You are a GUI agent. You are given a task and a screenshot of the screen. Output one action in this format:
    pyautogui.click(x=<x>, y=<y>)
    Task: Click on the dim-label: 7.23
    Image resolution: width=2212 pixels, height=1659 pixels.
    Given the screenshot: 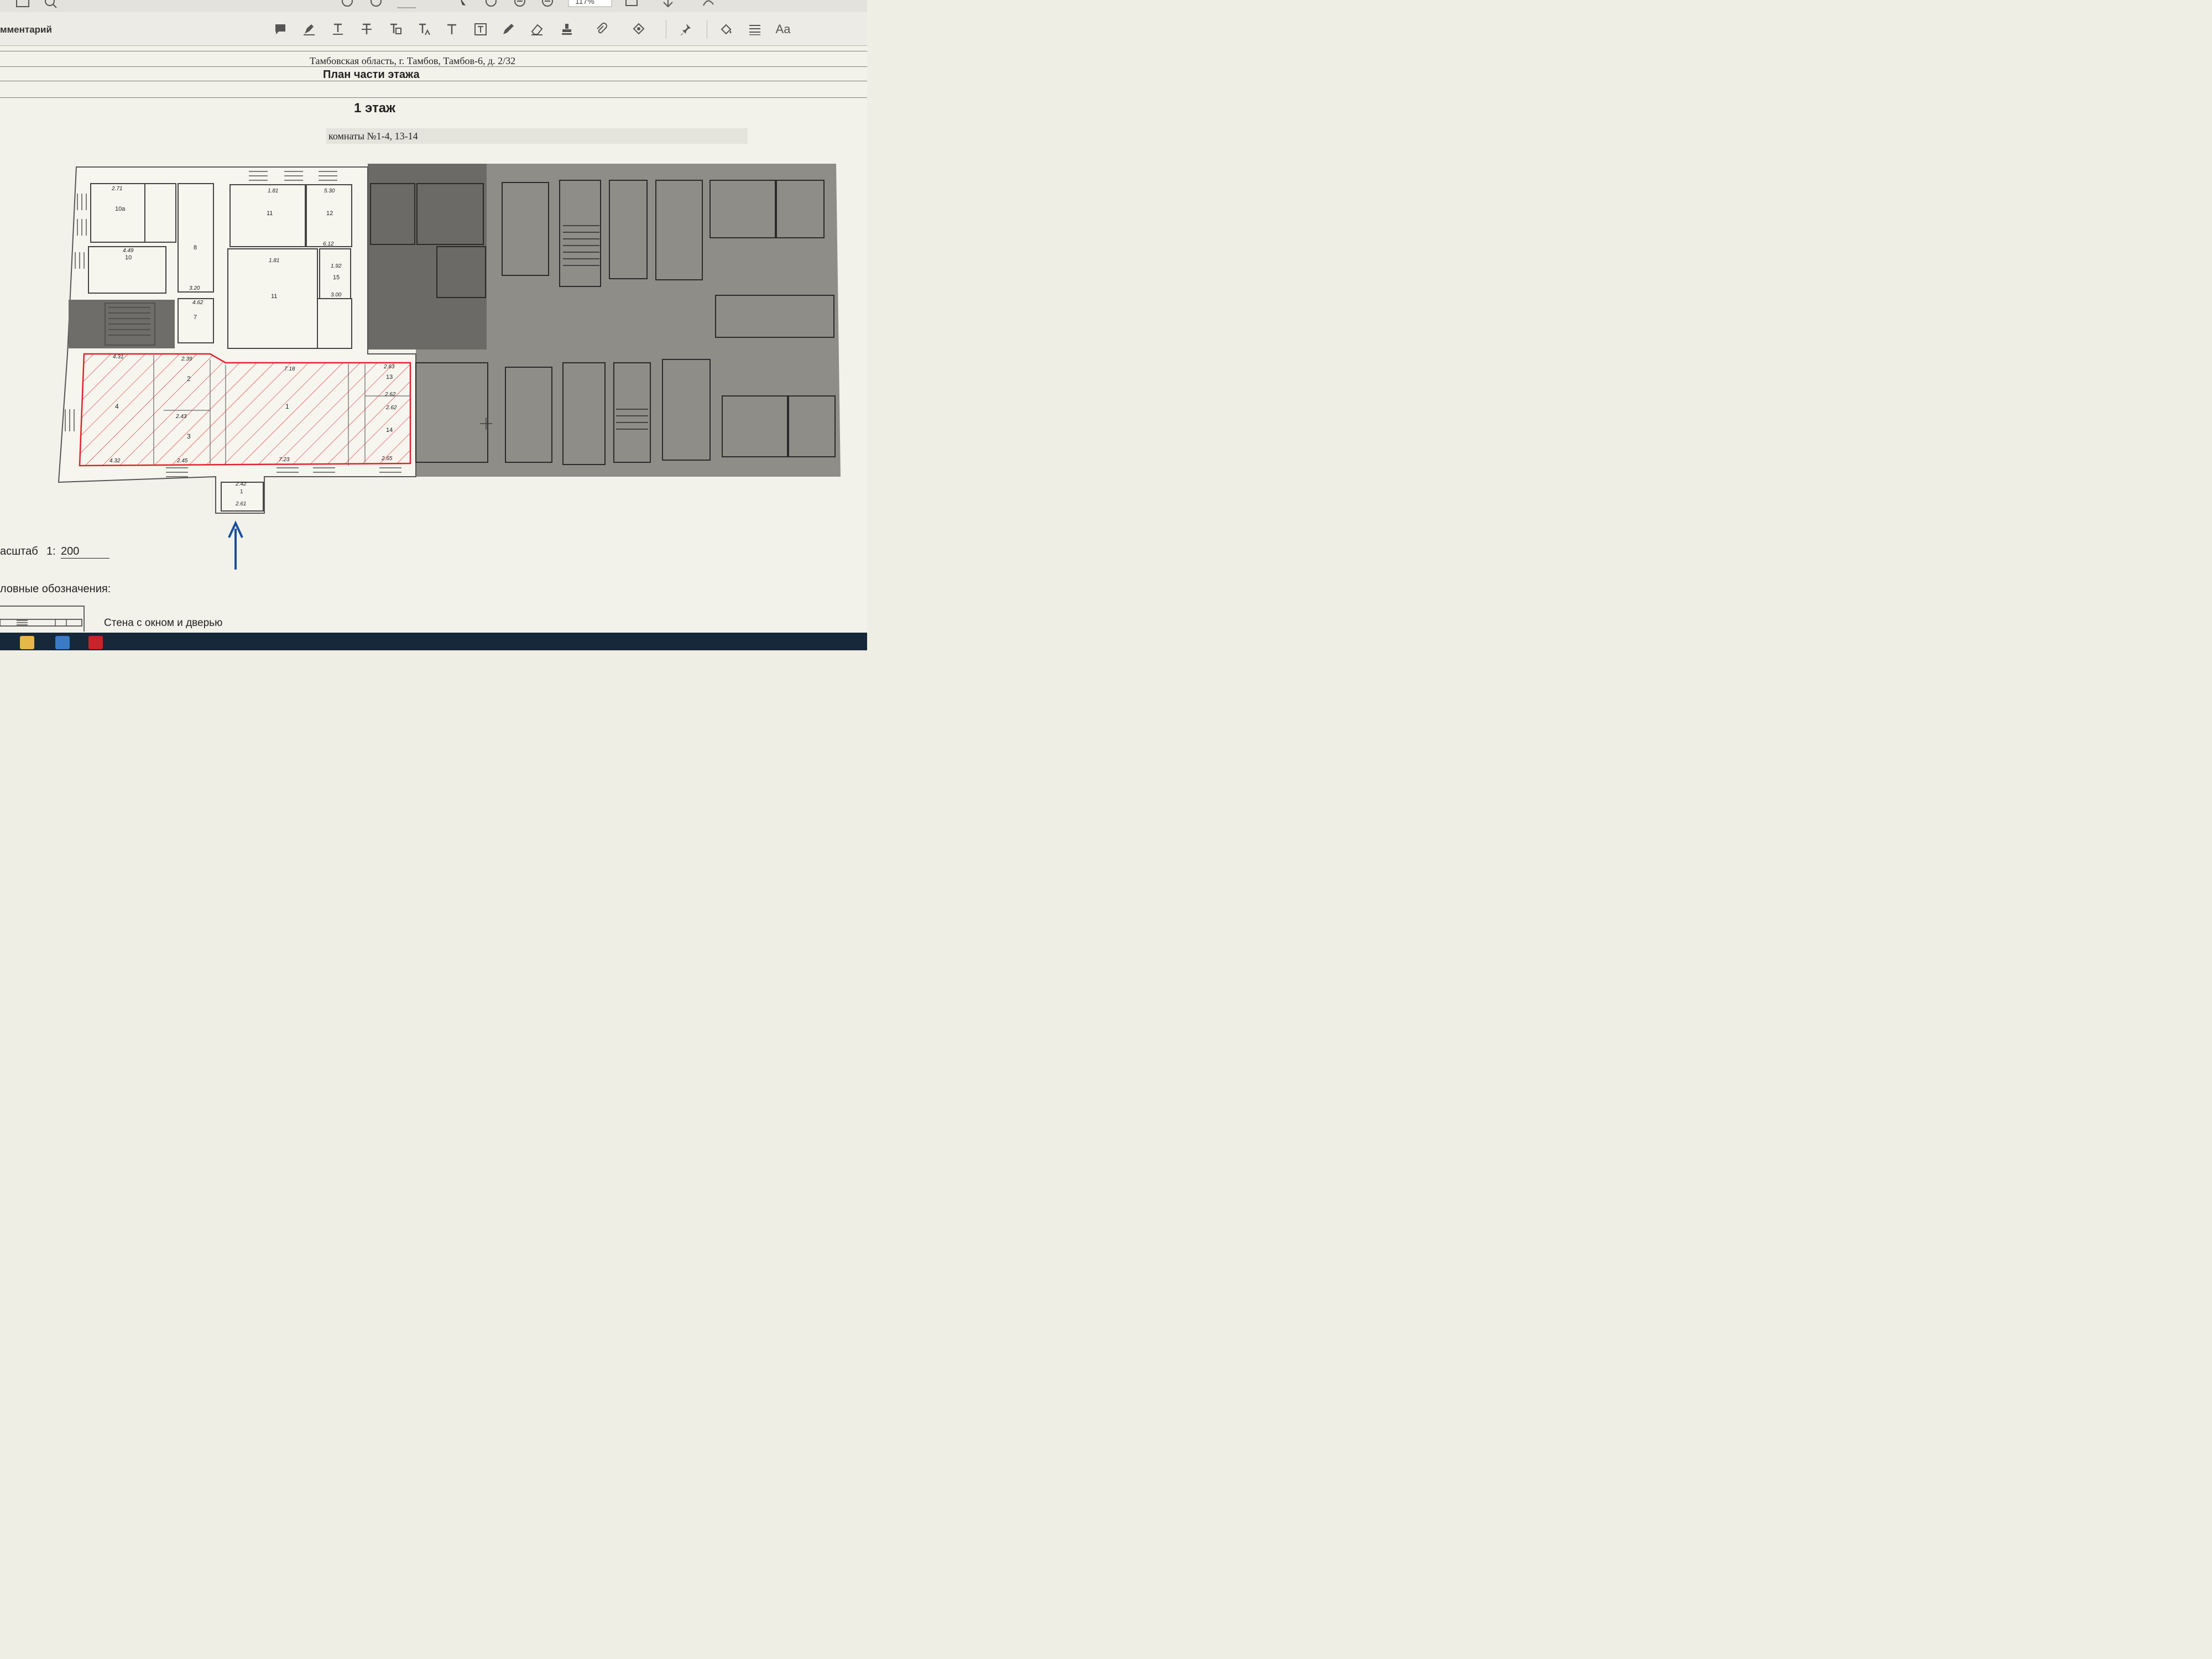 What is the action you would take?
    pyautogui.click(x=285, y=460)
    